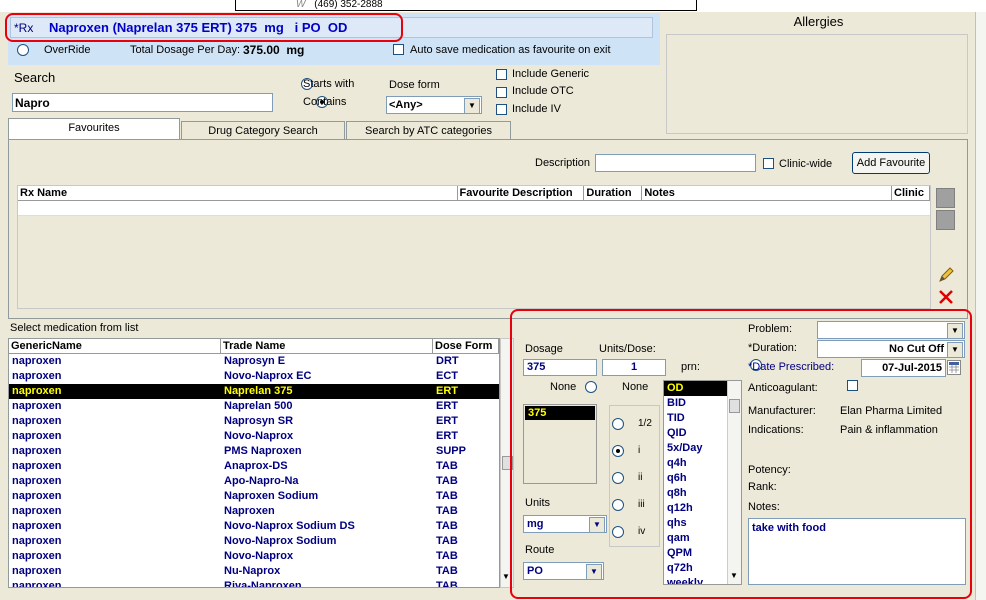  I want to click on medlist-row: naproxen Novo-Naprox Sodium TAB, so click(254, 541).